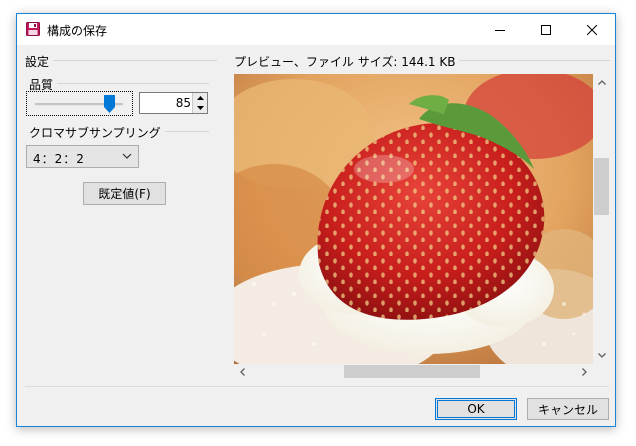  I want to click on quality-group-line, so click(132, 83).